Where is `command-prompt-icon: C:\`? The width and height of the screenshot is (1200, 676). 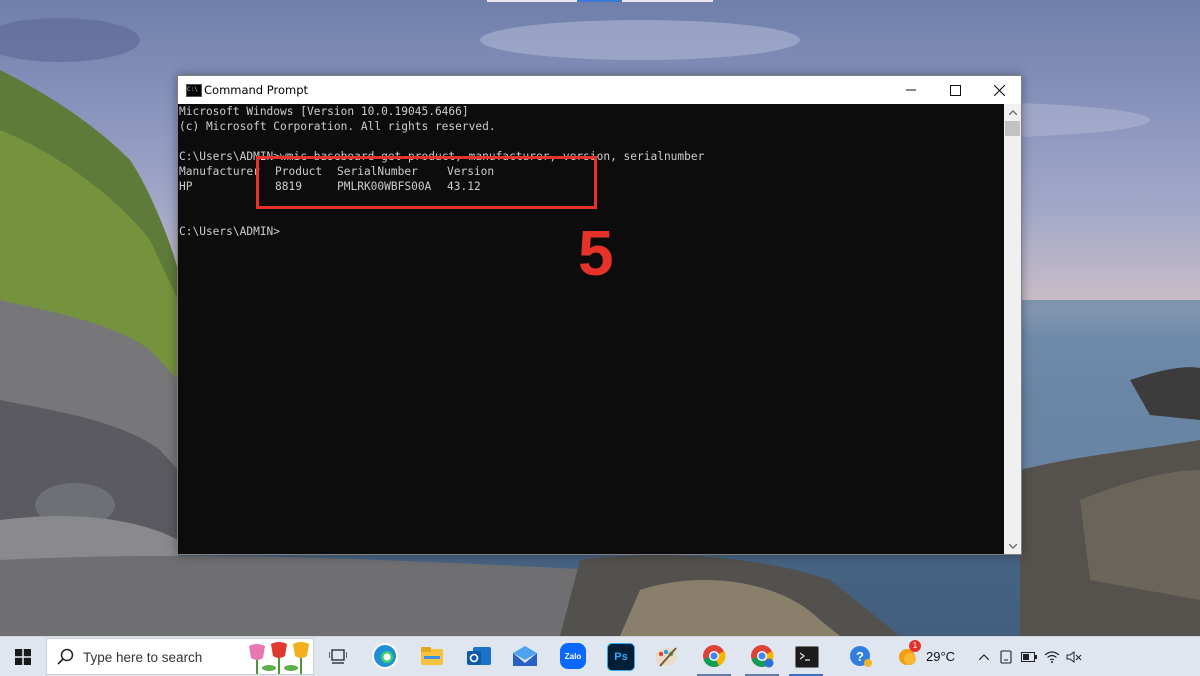
command-prompt-icon: C:\ is located at coordinates (194, 90).